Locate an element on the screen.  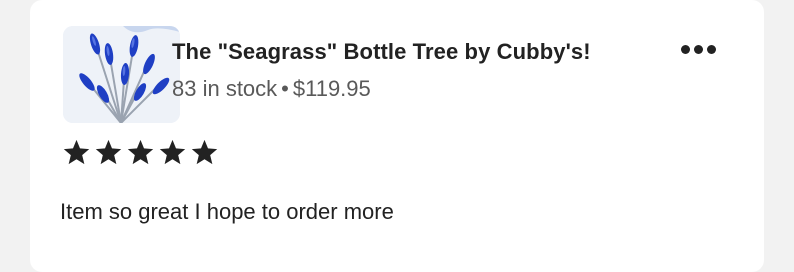
more-options-icon is located at coordinates (685, 49).